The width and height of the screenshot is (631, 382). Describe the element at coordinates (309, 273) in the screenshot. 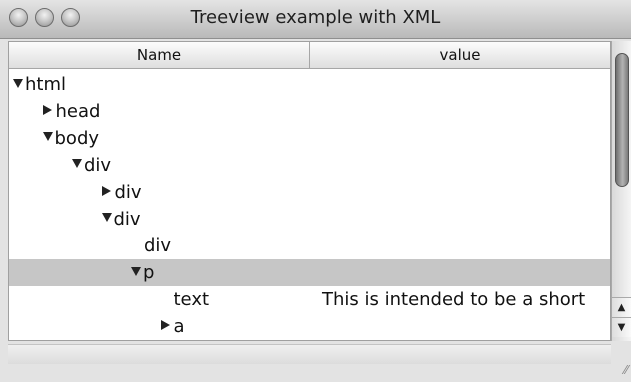

I see `tree-row-selected: p` at that location.